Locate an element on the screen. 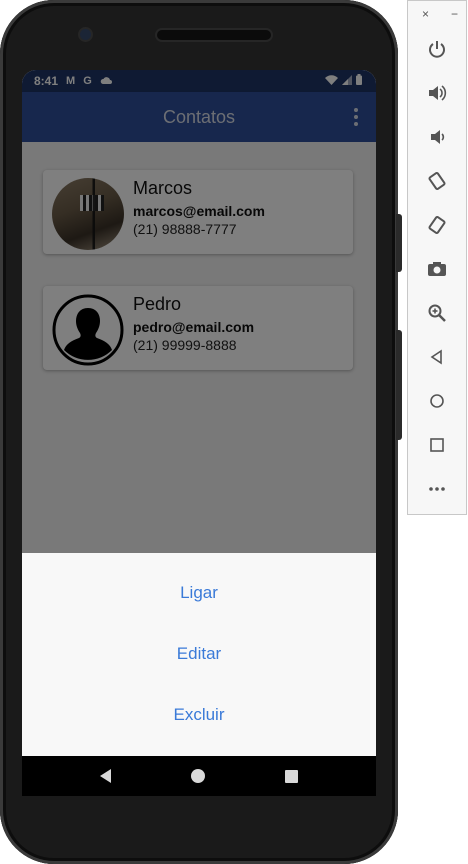 The width and height of the screenshot is (468, 864). edit-action-button: Editar is located at coordinates (199, 654).